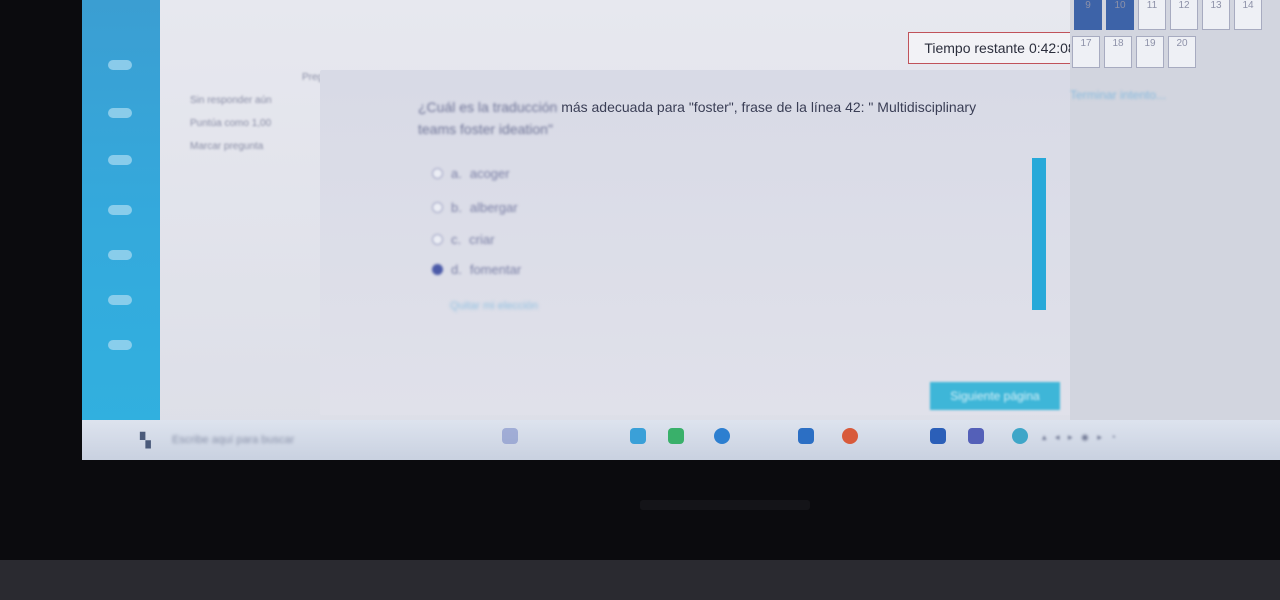 The height and width of the screenshot is (600, 1280). What do you see at coordinates (265, 146) in the screenshot?
I see `flag-question-link: Marcar pregunta` at bounding box center [265, 146].